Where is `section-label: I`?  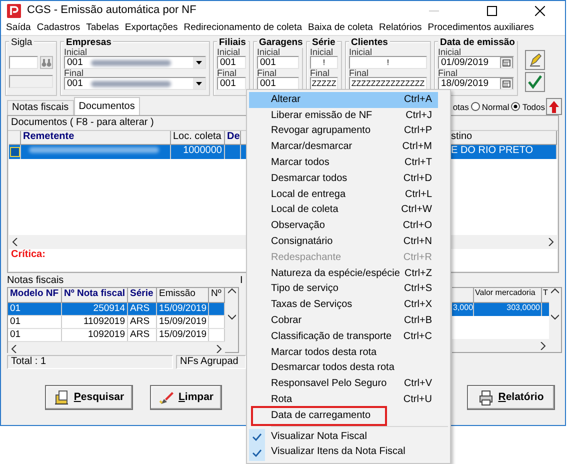
section-label: I is located at coordinates (241, 281).